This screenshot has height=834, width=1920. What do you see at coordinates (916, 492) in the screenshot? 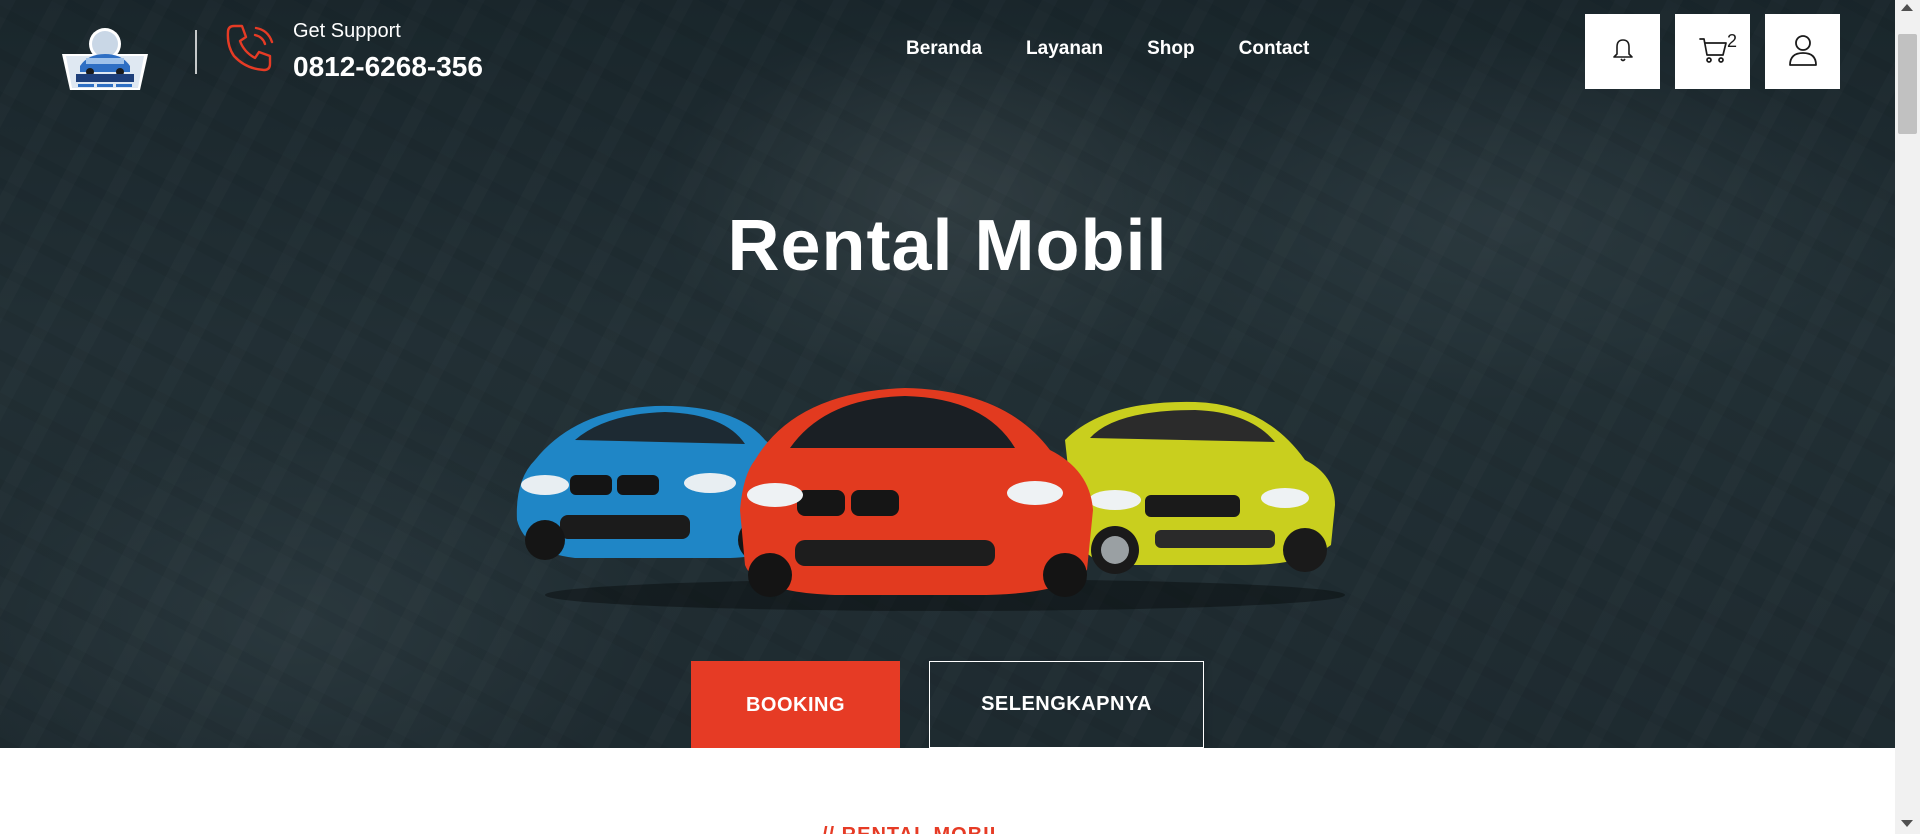
I see `red-car` at bounding box center [916, 492].